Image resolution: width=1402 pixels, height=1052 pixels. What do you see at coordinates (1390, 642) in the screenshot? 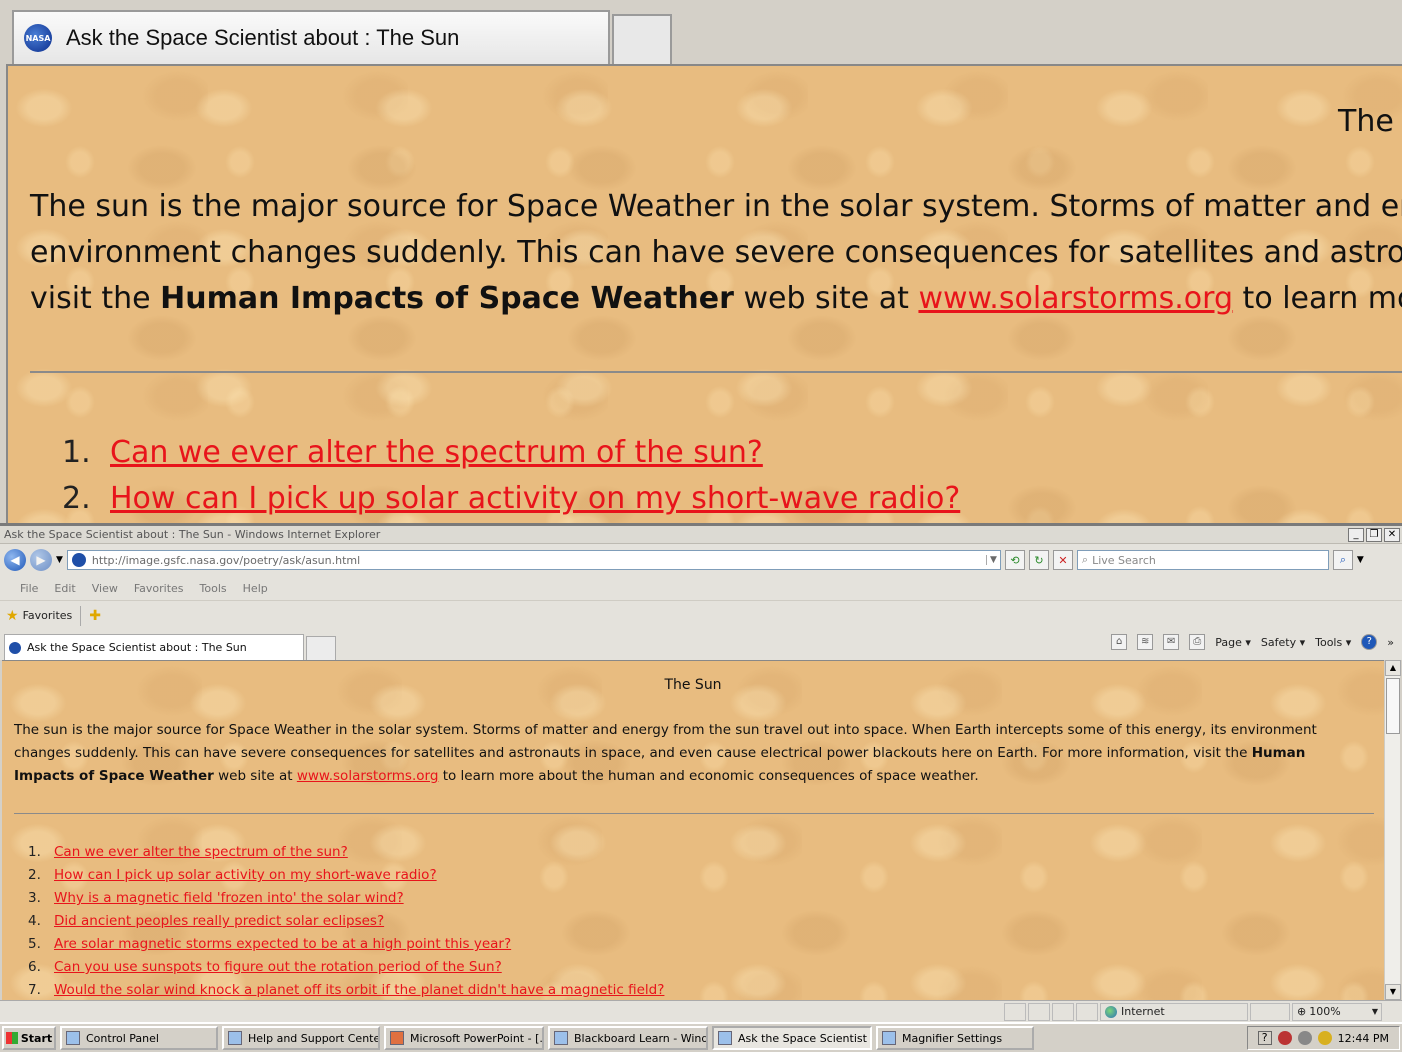
I see `chevron-right-icon: »` at bounding box center [1390, 642].